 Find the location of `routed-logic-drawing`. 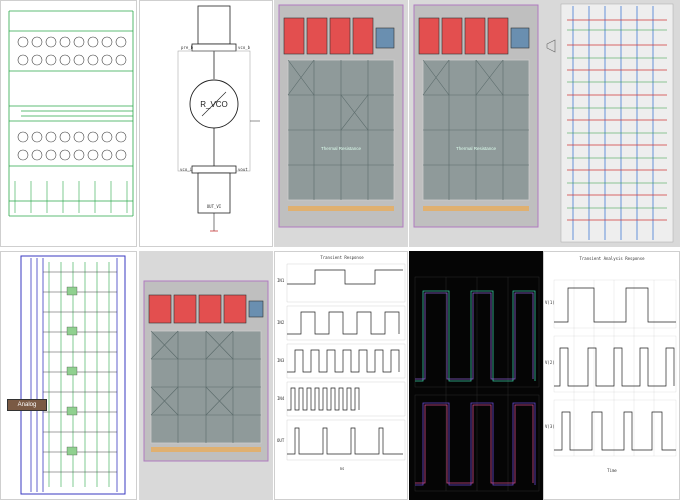

routed-logic-drawing is located at coordinates (610, 123).